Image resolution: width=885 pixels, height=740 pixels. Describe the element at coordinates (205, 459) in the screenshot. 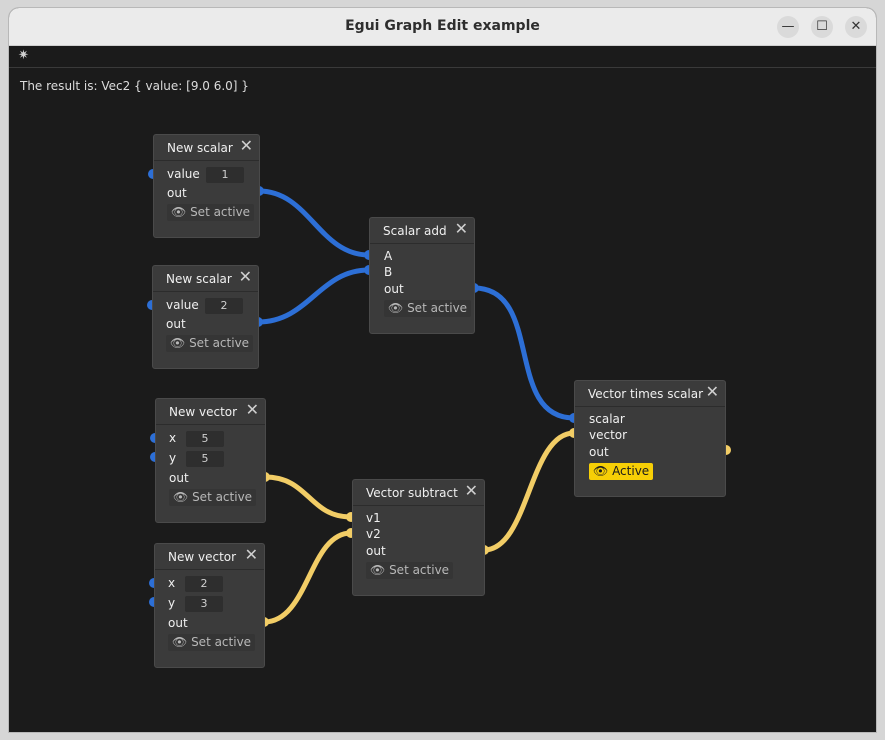

I see `y-value-field: 5` at that location.